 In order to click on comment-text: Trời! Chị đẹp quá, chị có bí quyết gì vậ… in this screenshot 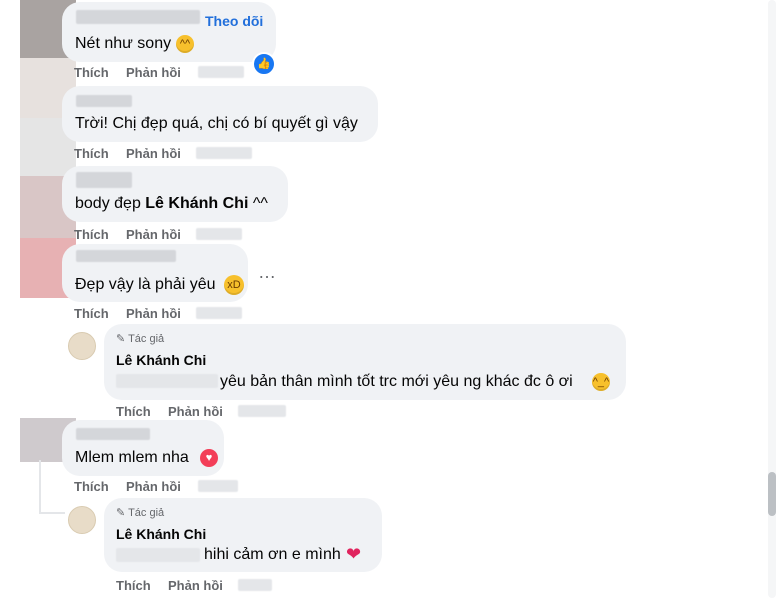, I will do `click(216, 123)`.